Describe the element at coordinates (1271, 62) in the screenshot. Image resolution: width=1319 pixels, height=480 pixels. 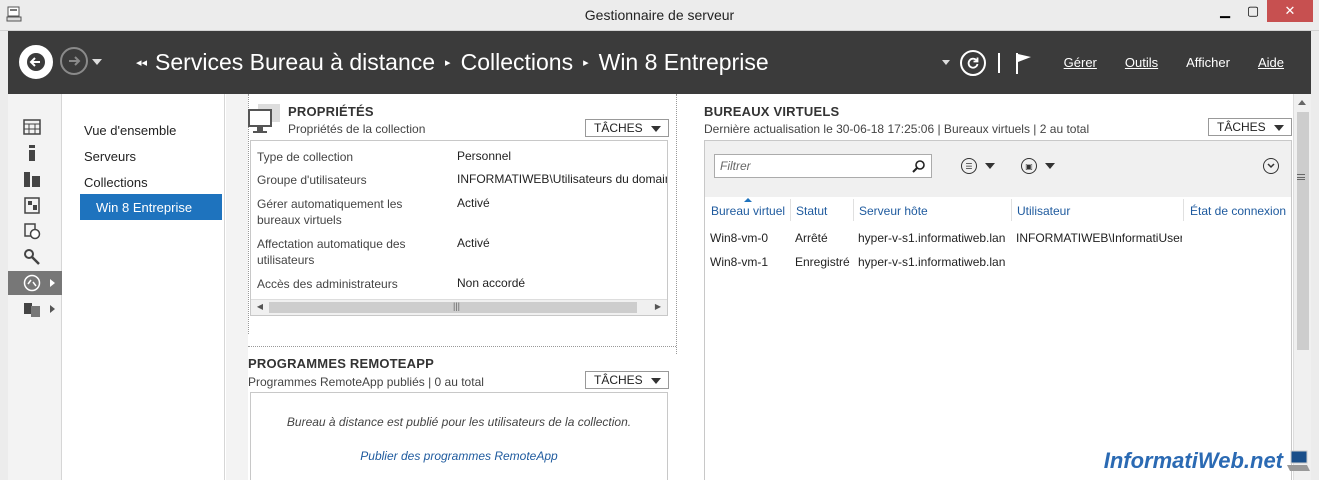
I see `menu-help: Aide` at that location.